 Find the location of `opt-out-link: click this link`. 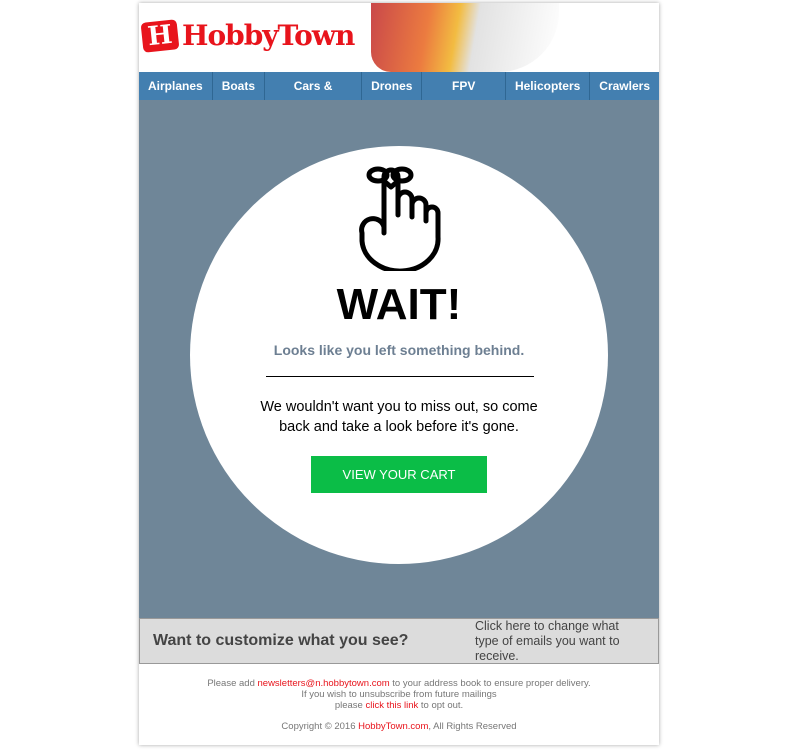

opt-out-link: click this link is located at coordinates (391, 705).